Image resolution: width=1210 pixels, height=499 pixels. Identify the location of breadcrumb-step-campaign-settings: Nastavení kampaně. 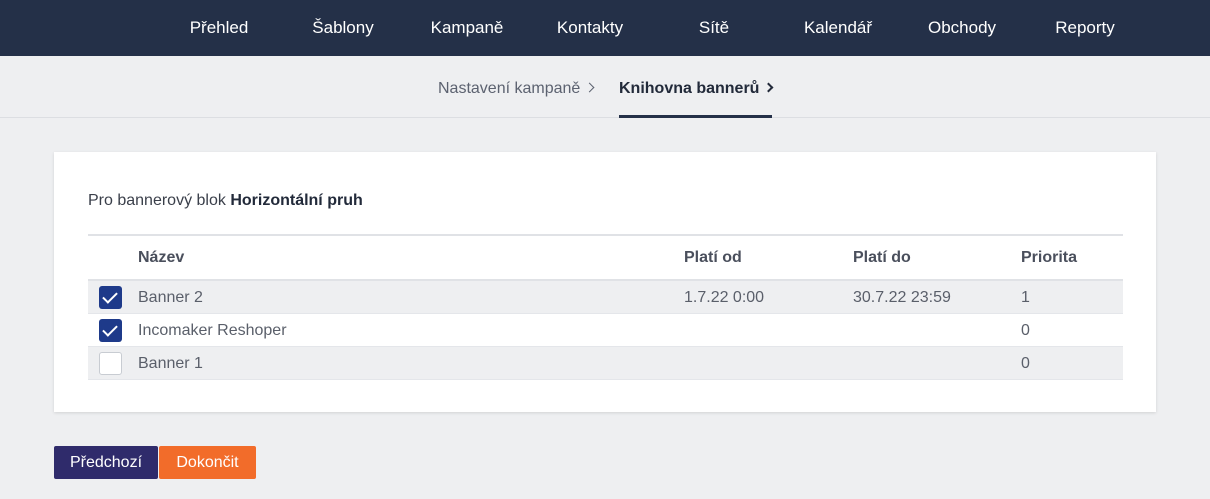
(516, 87).